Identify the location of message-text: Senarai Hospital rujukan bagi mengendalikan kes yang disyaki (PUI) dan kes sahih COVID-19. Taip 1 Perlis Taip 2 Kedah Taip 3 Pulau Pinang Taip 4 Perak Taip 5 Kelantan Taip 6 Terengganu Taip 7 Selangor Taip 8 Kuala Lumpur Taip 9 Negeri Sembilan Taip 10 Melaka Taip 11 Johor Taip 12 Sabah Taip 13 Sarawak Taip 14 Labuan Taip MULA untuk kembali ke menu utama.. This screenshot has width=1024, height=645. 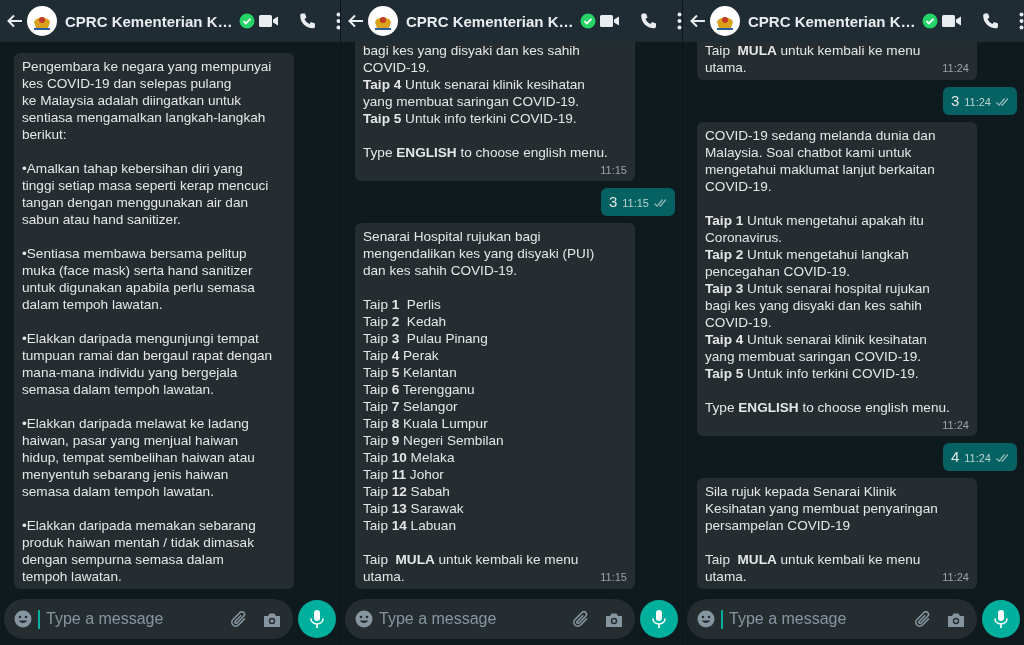
(479, 406).